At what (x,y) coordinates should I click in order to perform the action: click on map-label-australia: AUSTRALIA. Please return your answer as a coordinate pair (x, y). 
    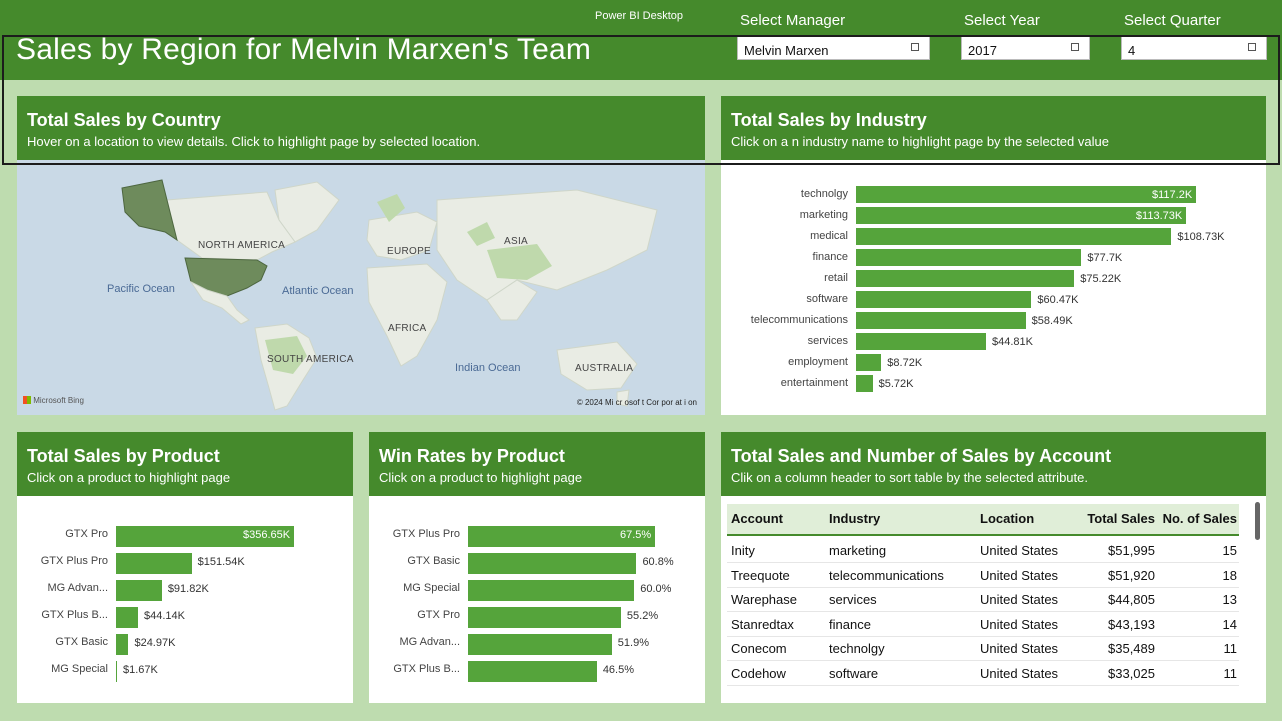
    Looking at the image, I should click on (604, 368).